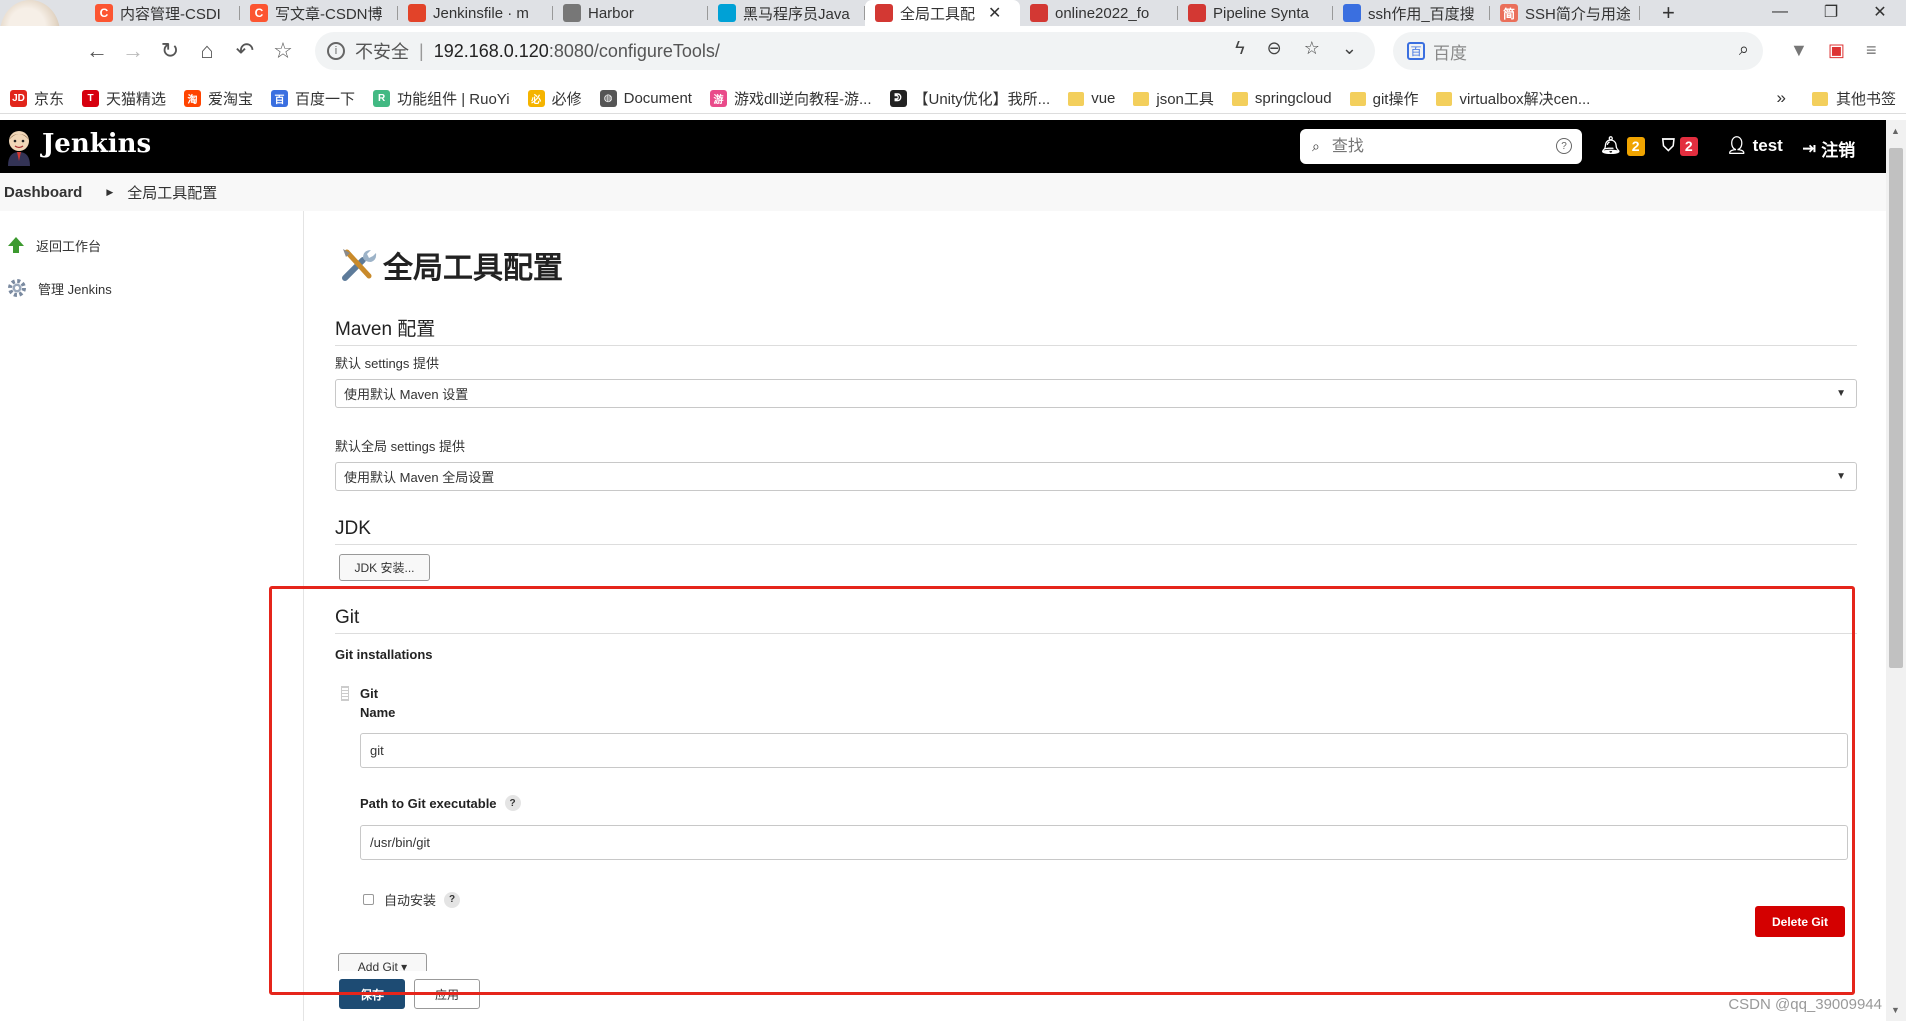 The image size is (1906, 1021). Describe the element at coordinates (1357, 98) in the screenshot. I see `folder-icon` at that location.